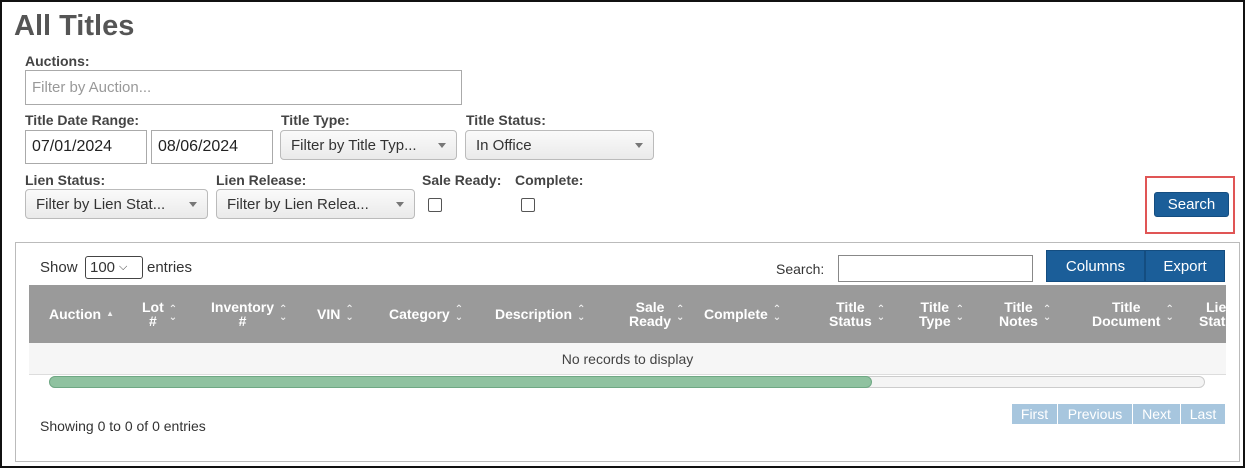 The height and width of the screenshot is (468, 1245). What do you see at coordinates (419, 314) in the screenshot?
I see `column-header-label: Category` at bounding box center [419, 314].